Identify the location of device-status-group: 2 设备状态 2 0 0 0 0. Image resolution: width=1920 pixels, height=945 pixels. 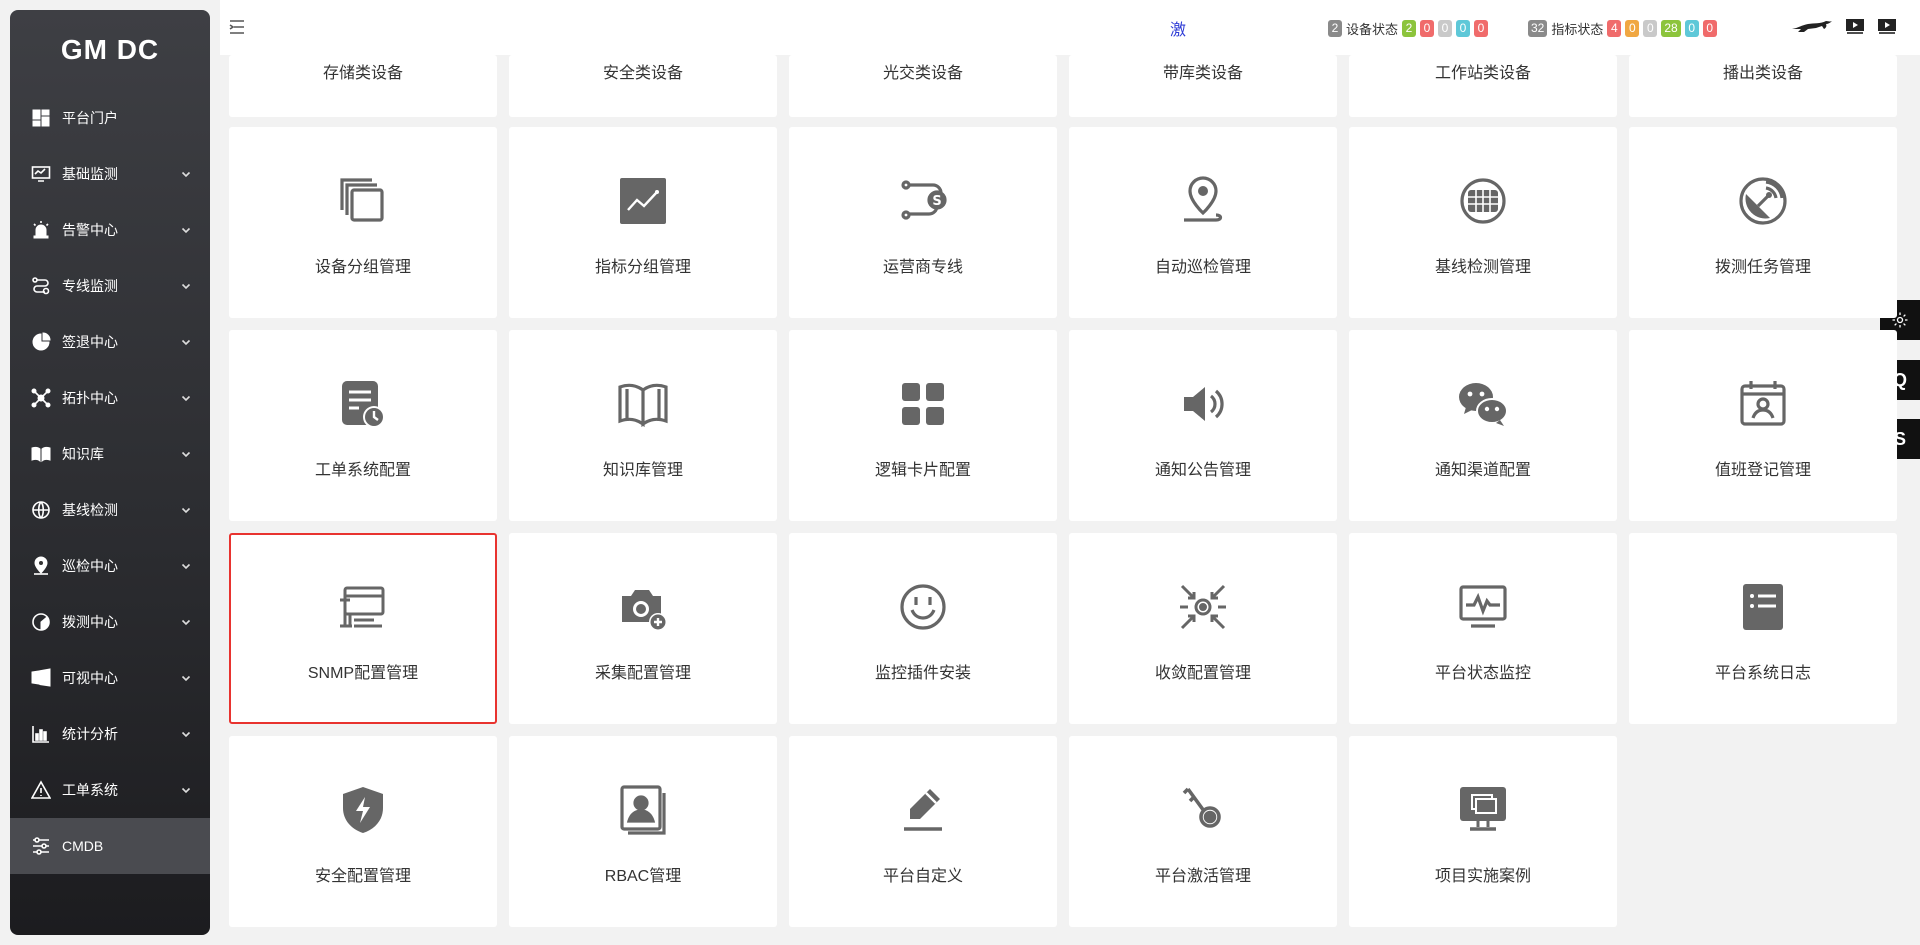
(1410, 28).